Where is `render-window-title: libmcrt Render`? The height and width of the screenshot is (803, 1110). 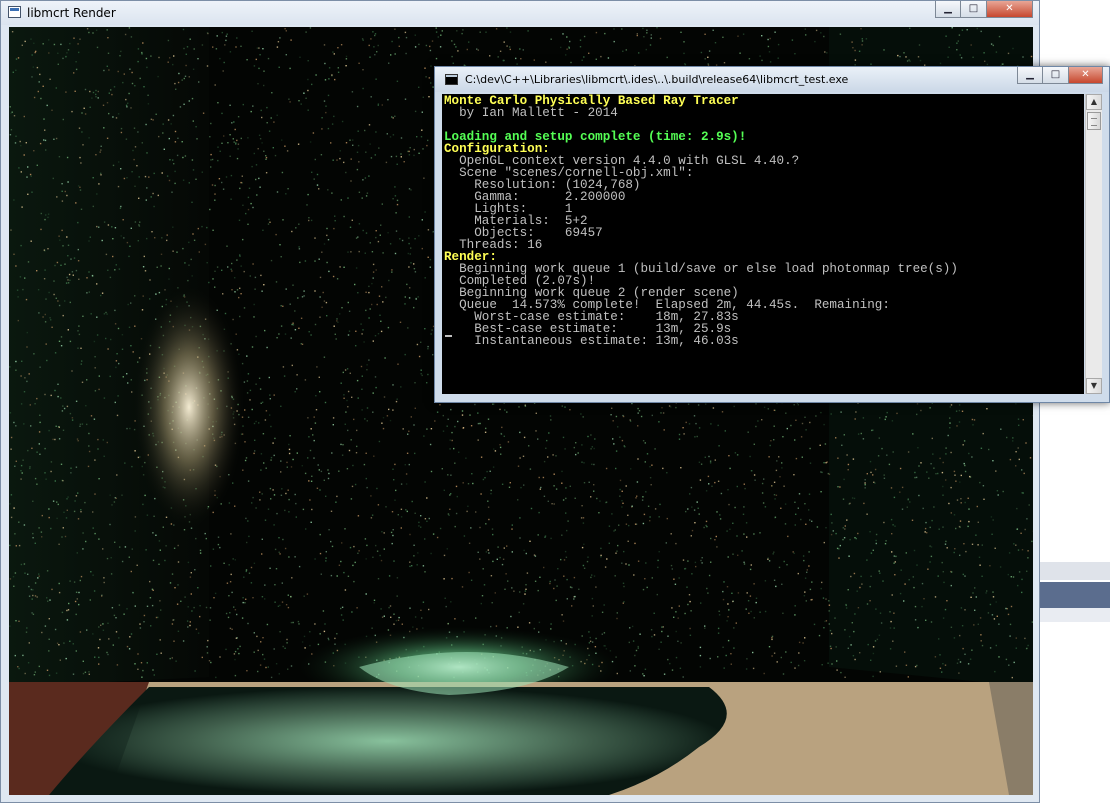
render-window-title: libmcrt Render is located at coordinates (71, 13).